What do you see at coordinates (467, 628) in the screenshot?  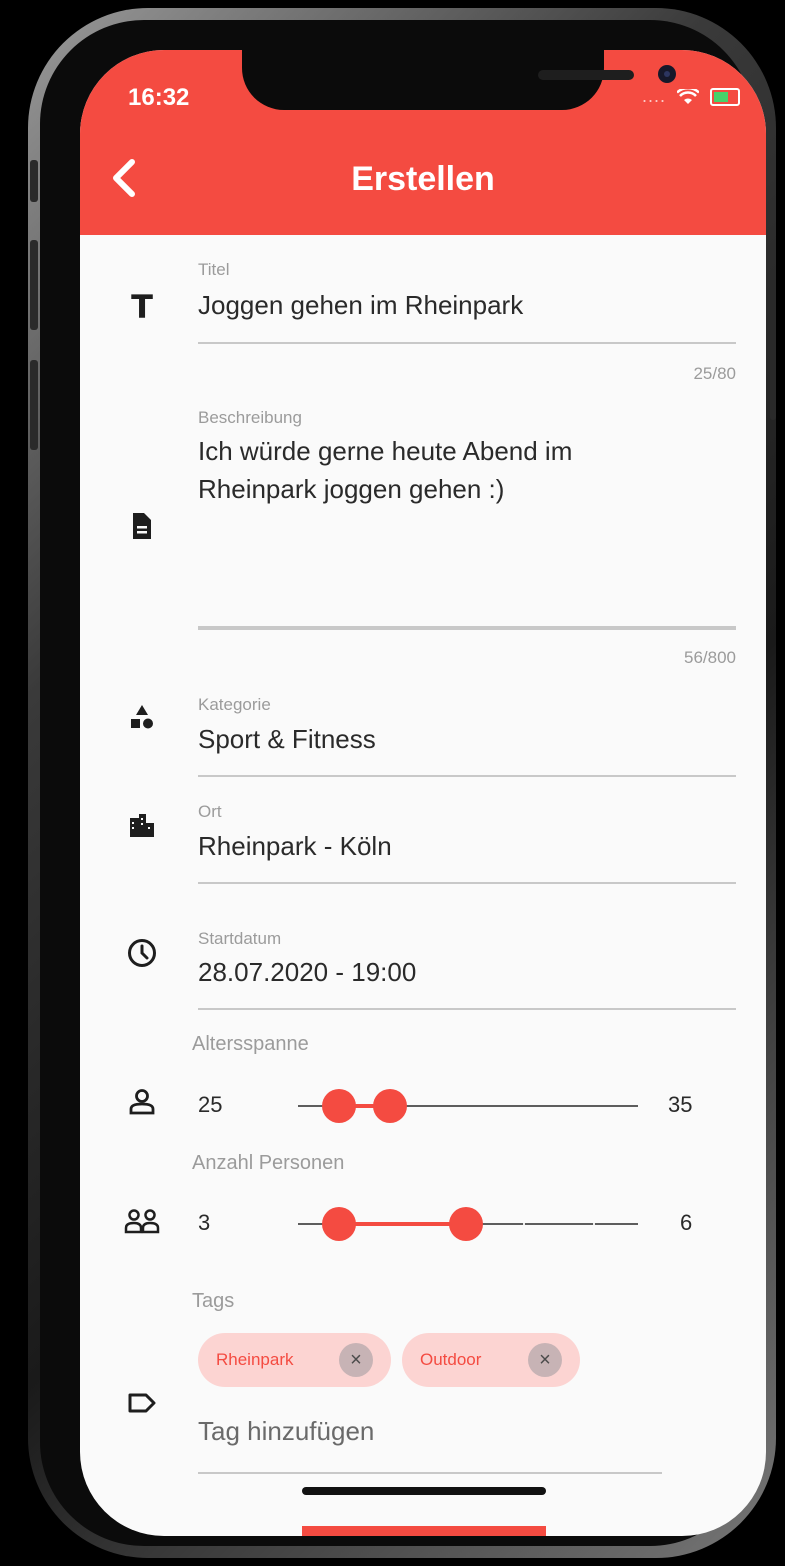 I see `description-input-underline` at bounding box center [467, 628].